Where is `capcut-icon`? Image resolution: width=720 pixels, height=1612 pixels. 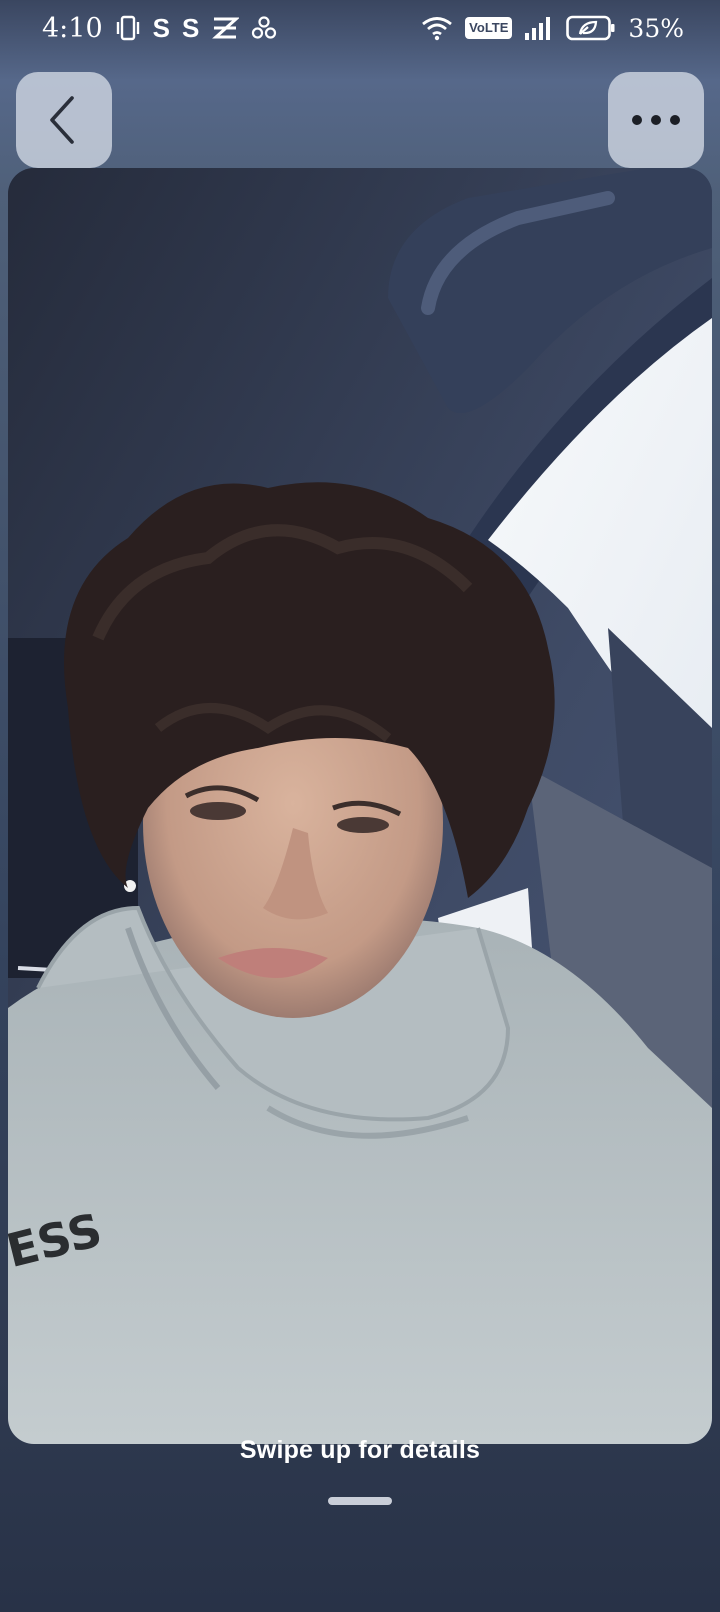 capcut-icon is located at coordinates (225, 28).